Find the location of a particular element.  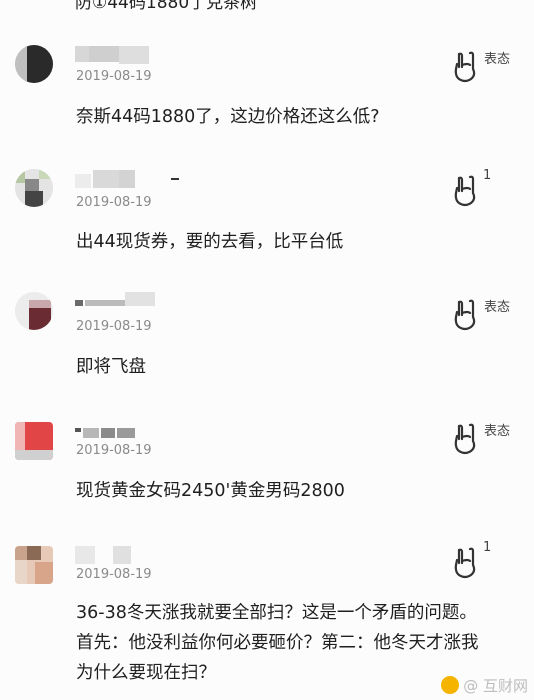

comment-text: 现货黄金女码2450'黄金男码2800 is located at coordinates (210, 491).